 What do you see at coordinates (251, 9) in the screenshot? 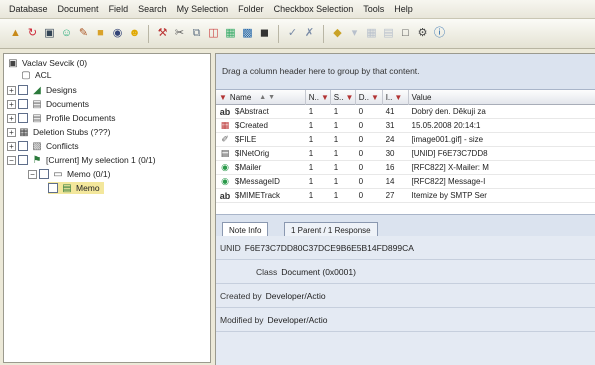
I see `menu-folder: Folder` at bounding box center [251, 9].